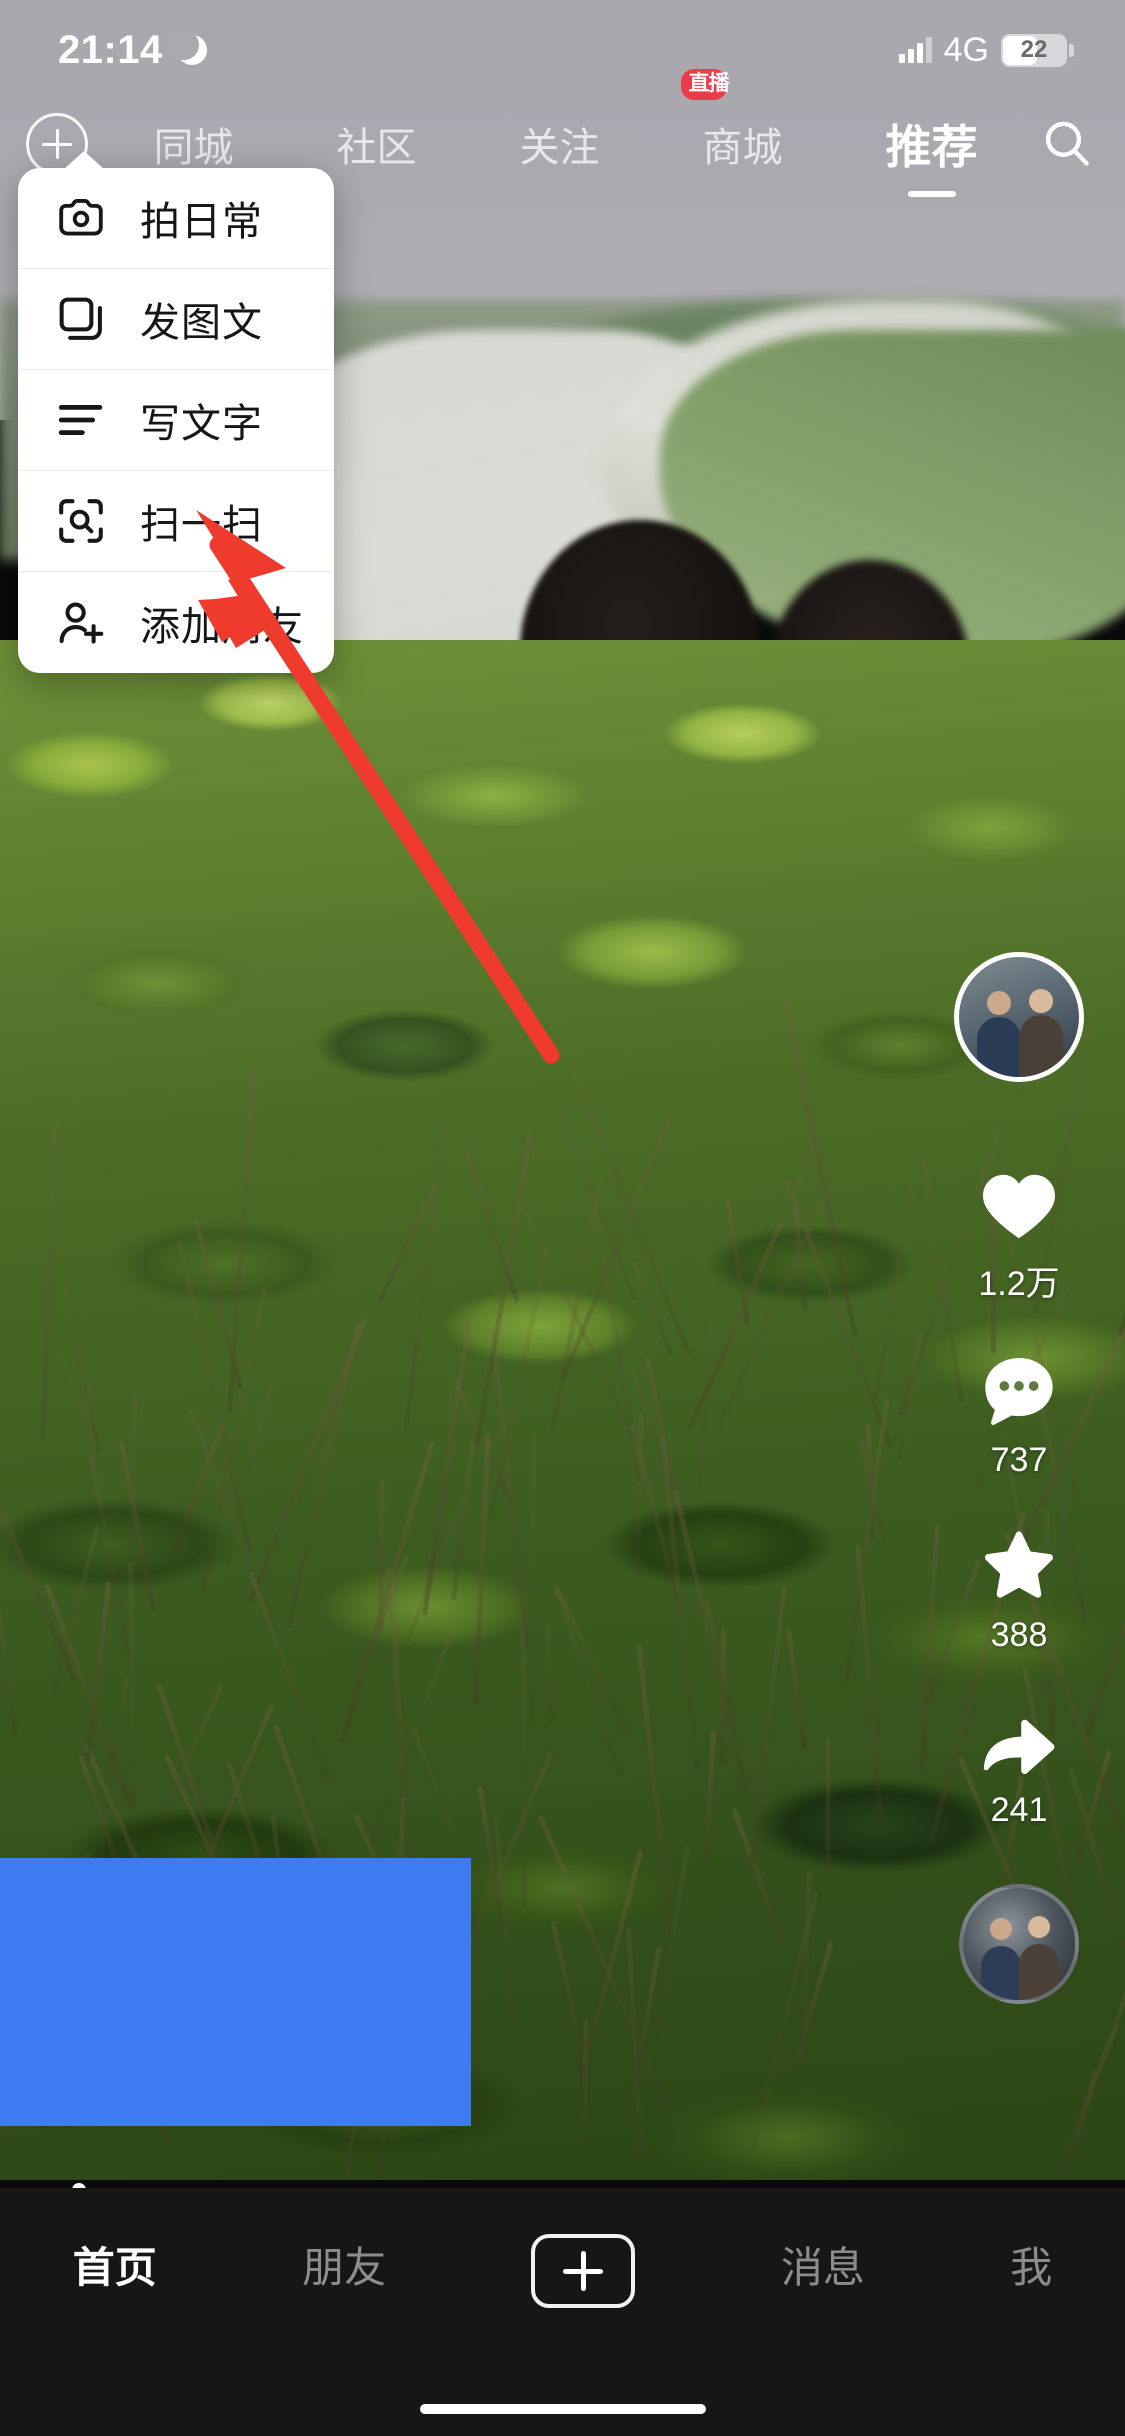 This screenshot has height=2436, width=1125. What do you see at coordinates (1019, 1566) in the screenshot?
I see `star-icon` at bounding box center [1019, 1566].